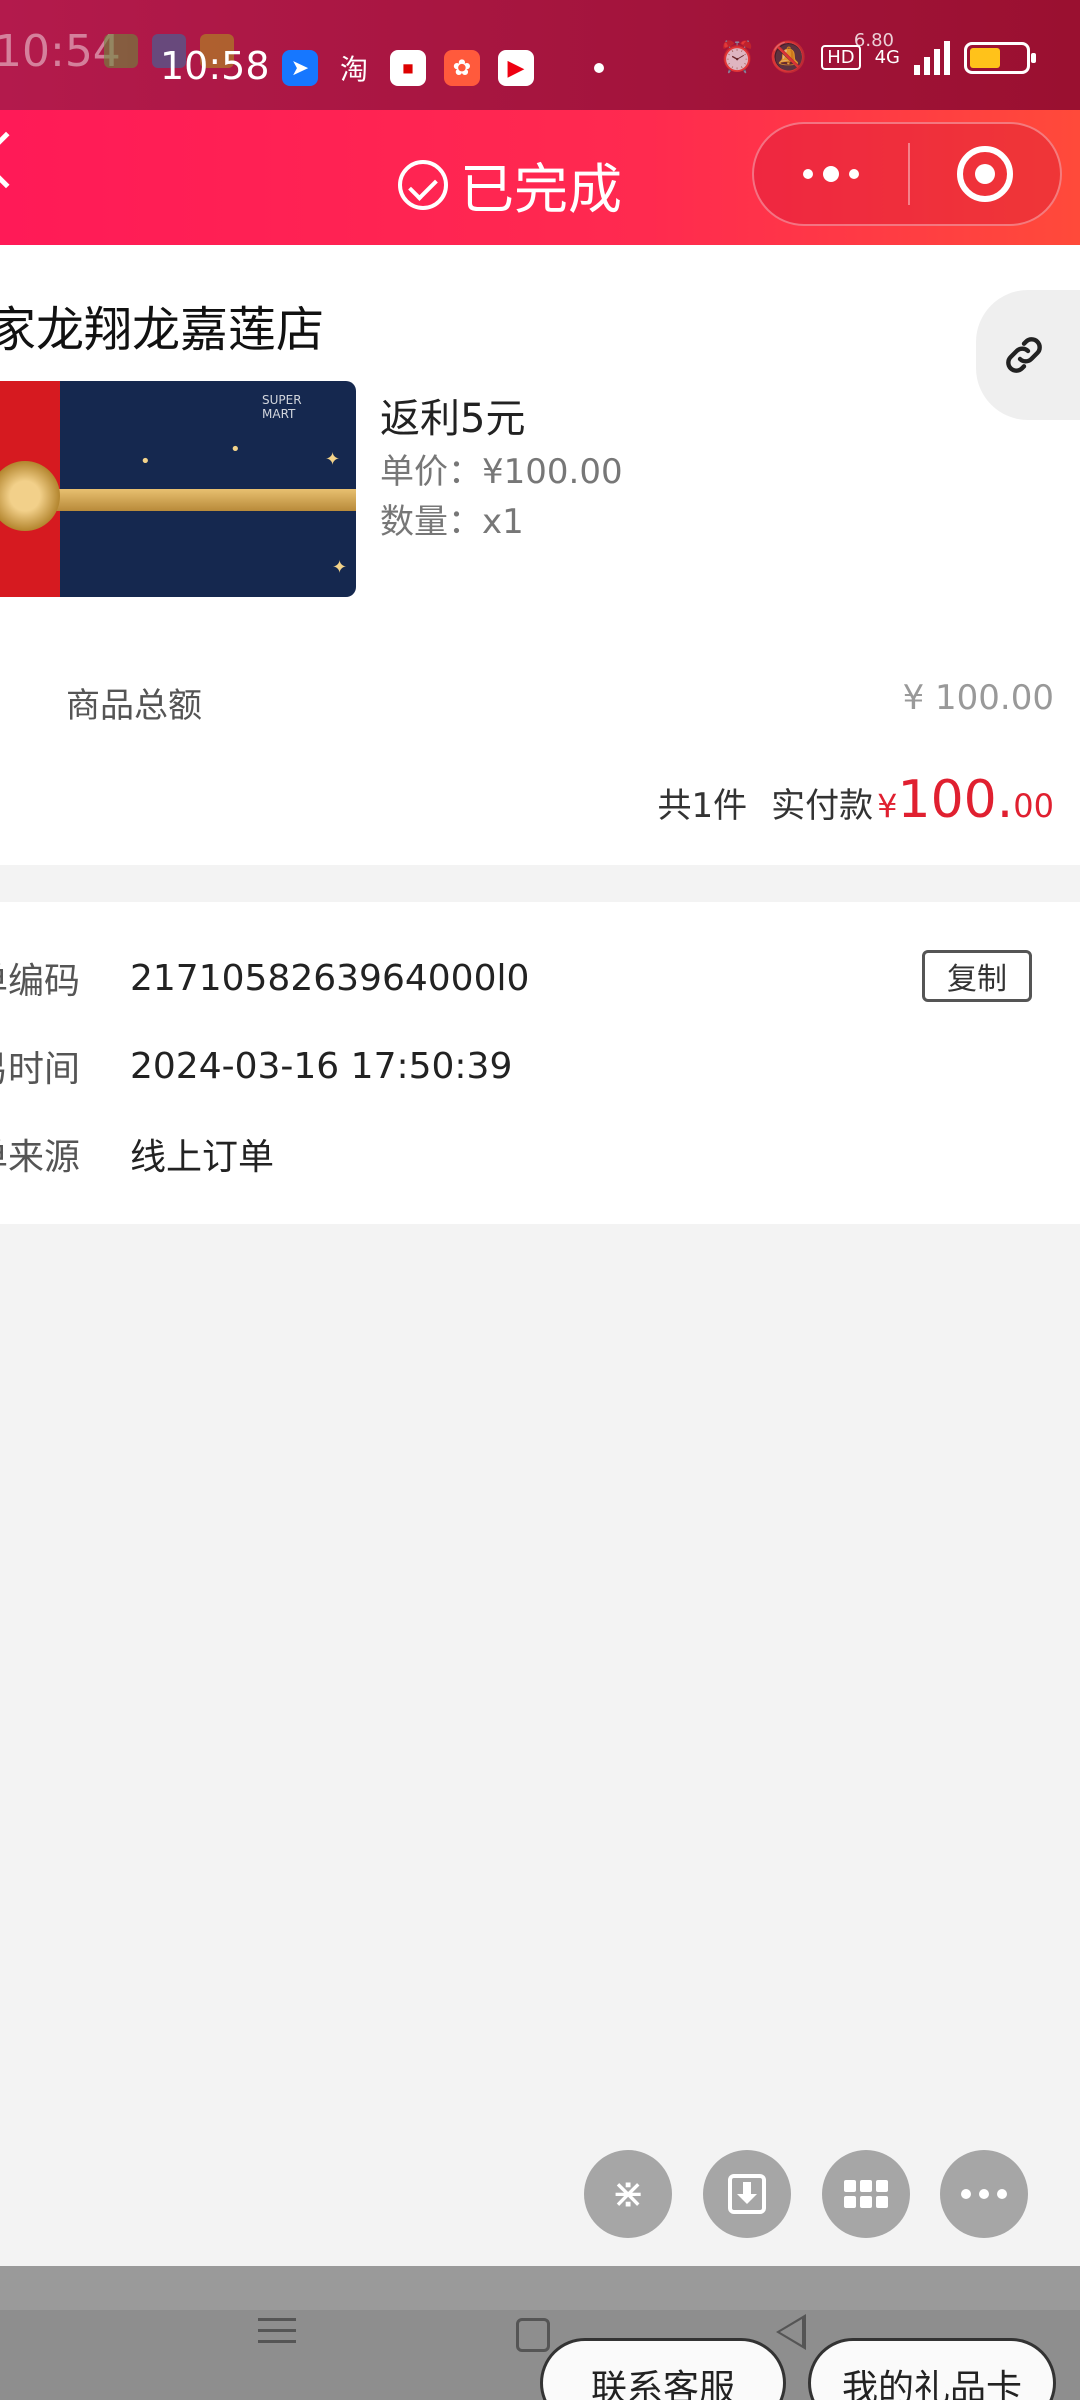 Image resolution: width=1080 pixels, height=2400 pixels. I want to click on paid-integer: 100., so click(955, 800).